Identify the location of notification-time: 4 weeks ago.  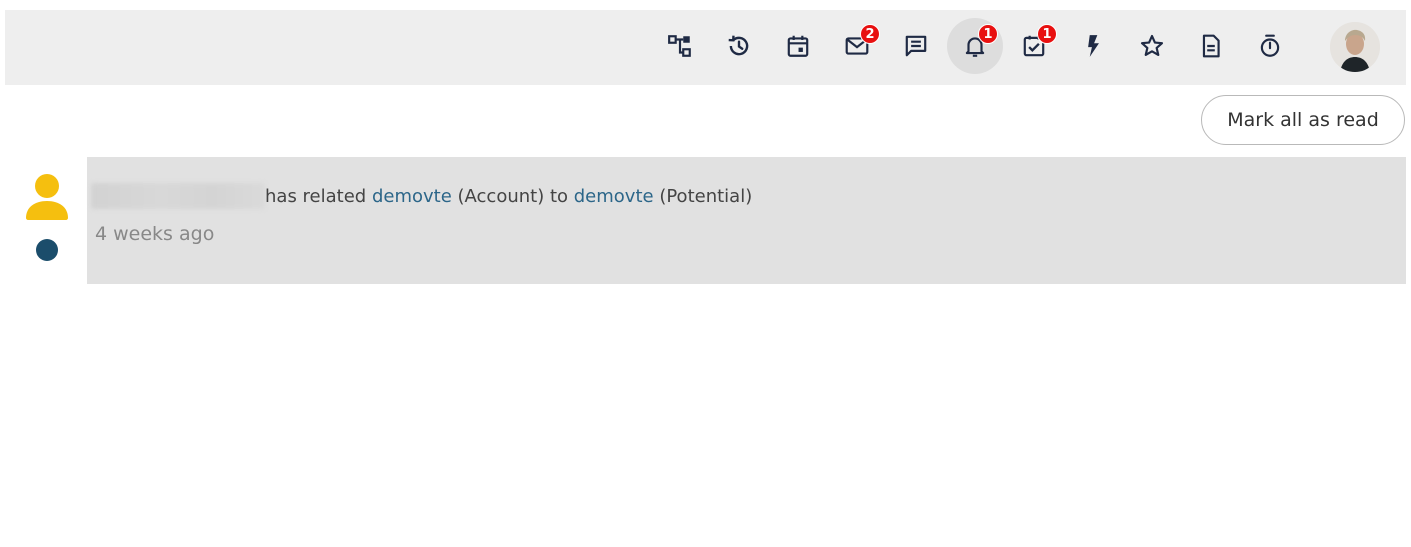
(155, 234).